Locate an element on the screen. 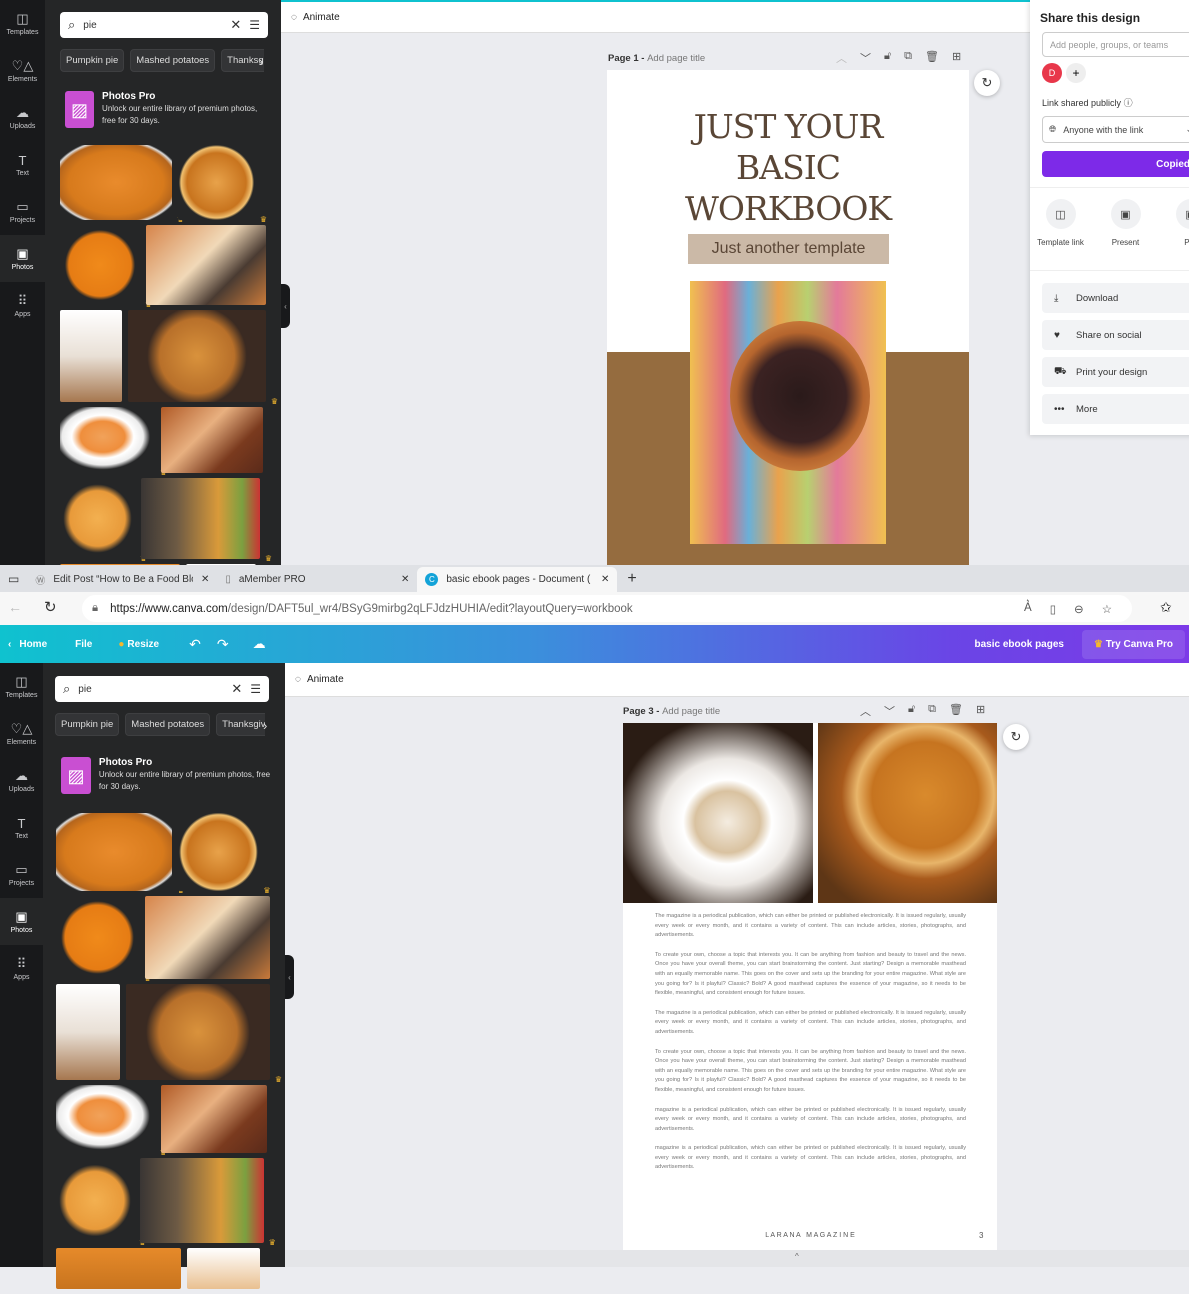 The width and height of the screenshot is (1189, 1294). copy-link-button: Copied is located at coordinates (1115, 164).